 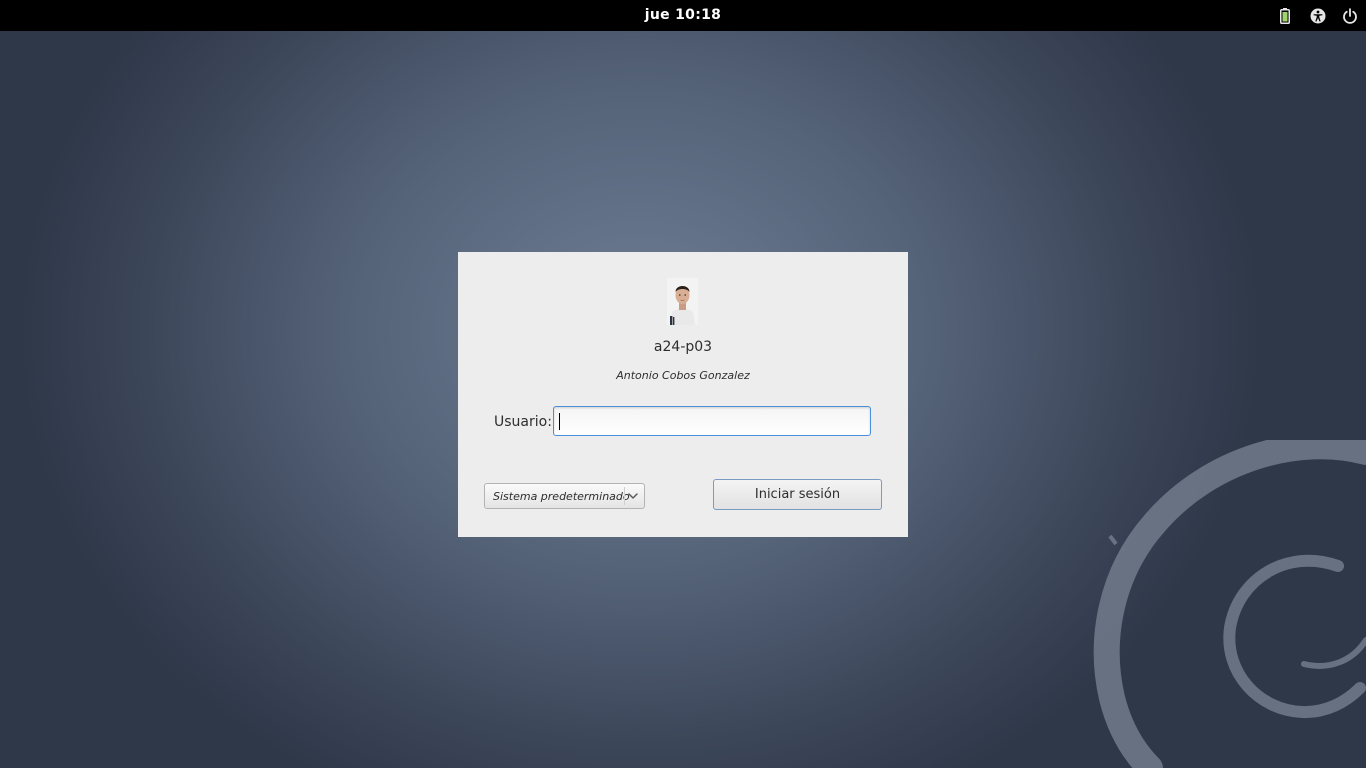 I want to click on hostname-label: a24-p03, so click(x=683, y=347).